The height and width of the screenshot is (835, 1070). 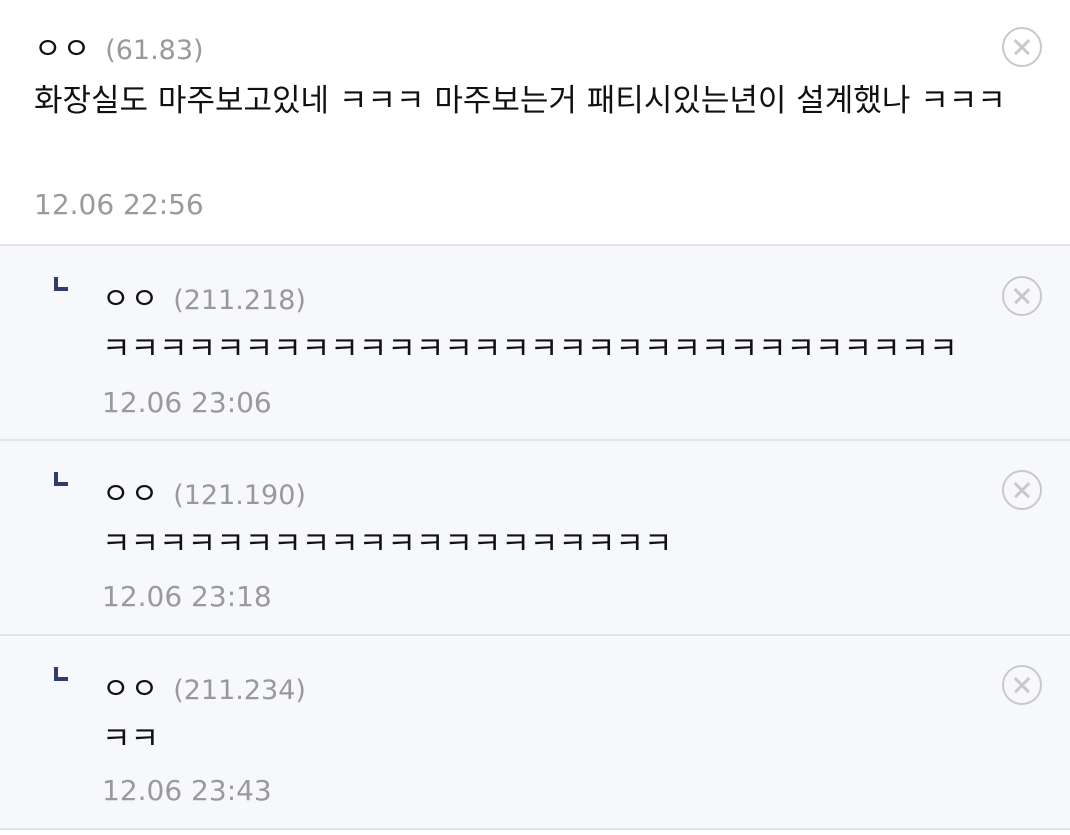 What do you see at coordinates (187, 790) in the screenshot?
I see `reply-date: 12.06 23:43` at bounding box center [187, 790].